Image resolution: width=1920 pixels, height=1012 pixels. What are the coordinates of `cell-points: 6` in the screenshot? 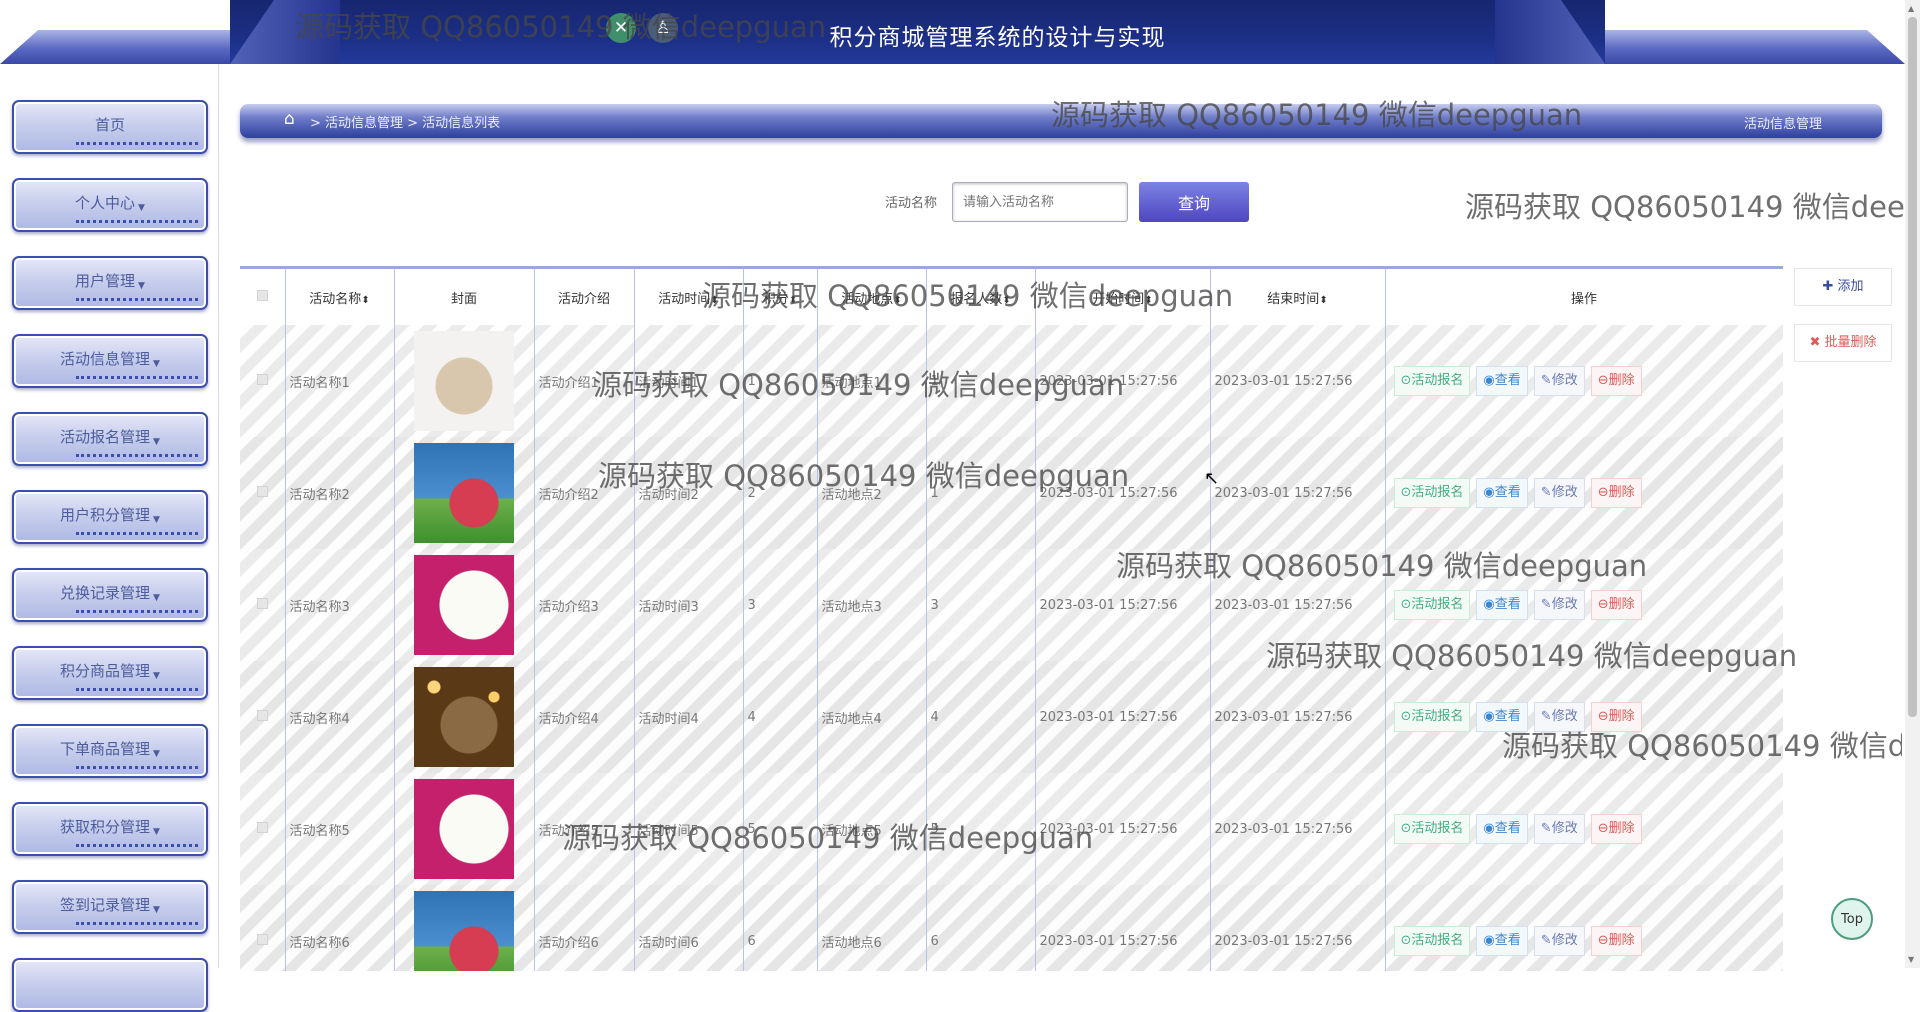 It's located at (780, 928).